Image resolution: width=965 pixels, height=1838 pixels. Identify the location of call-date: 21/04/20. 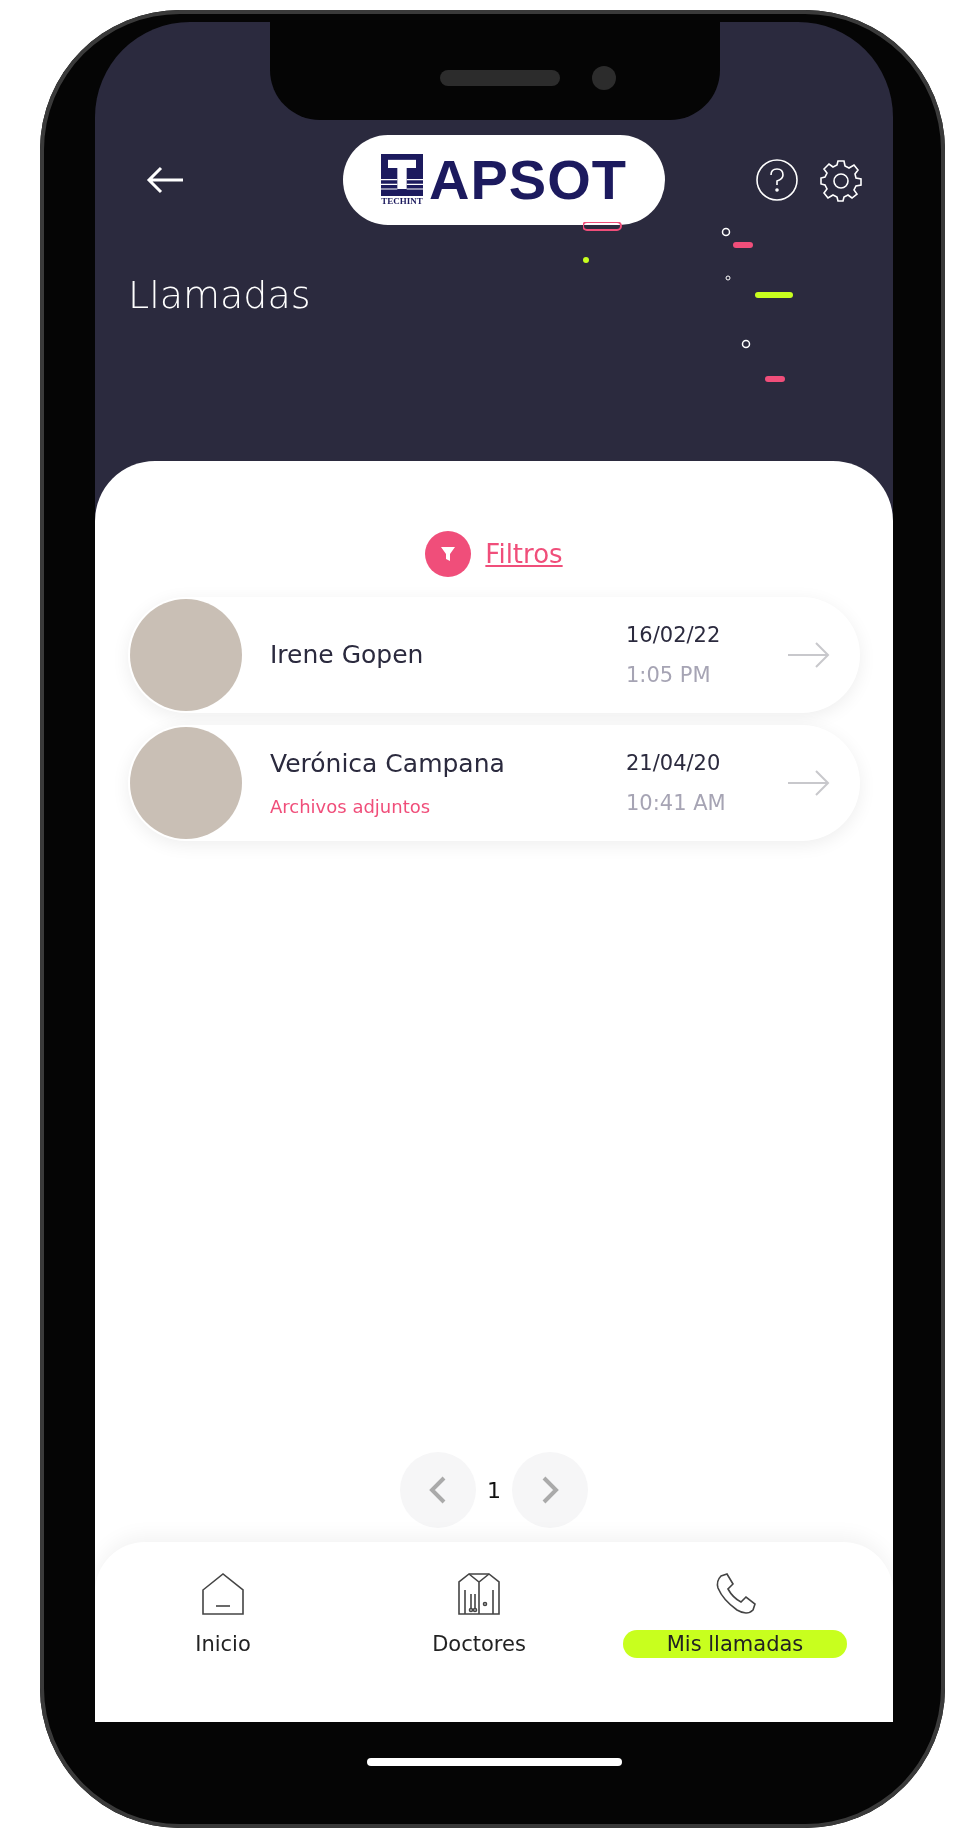
(674, 762).